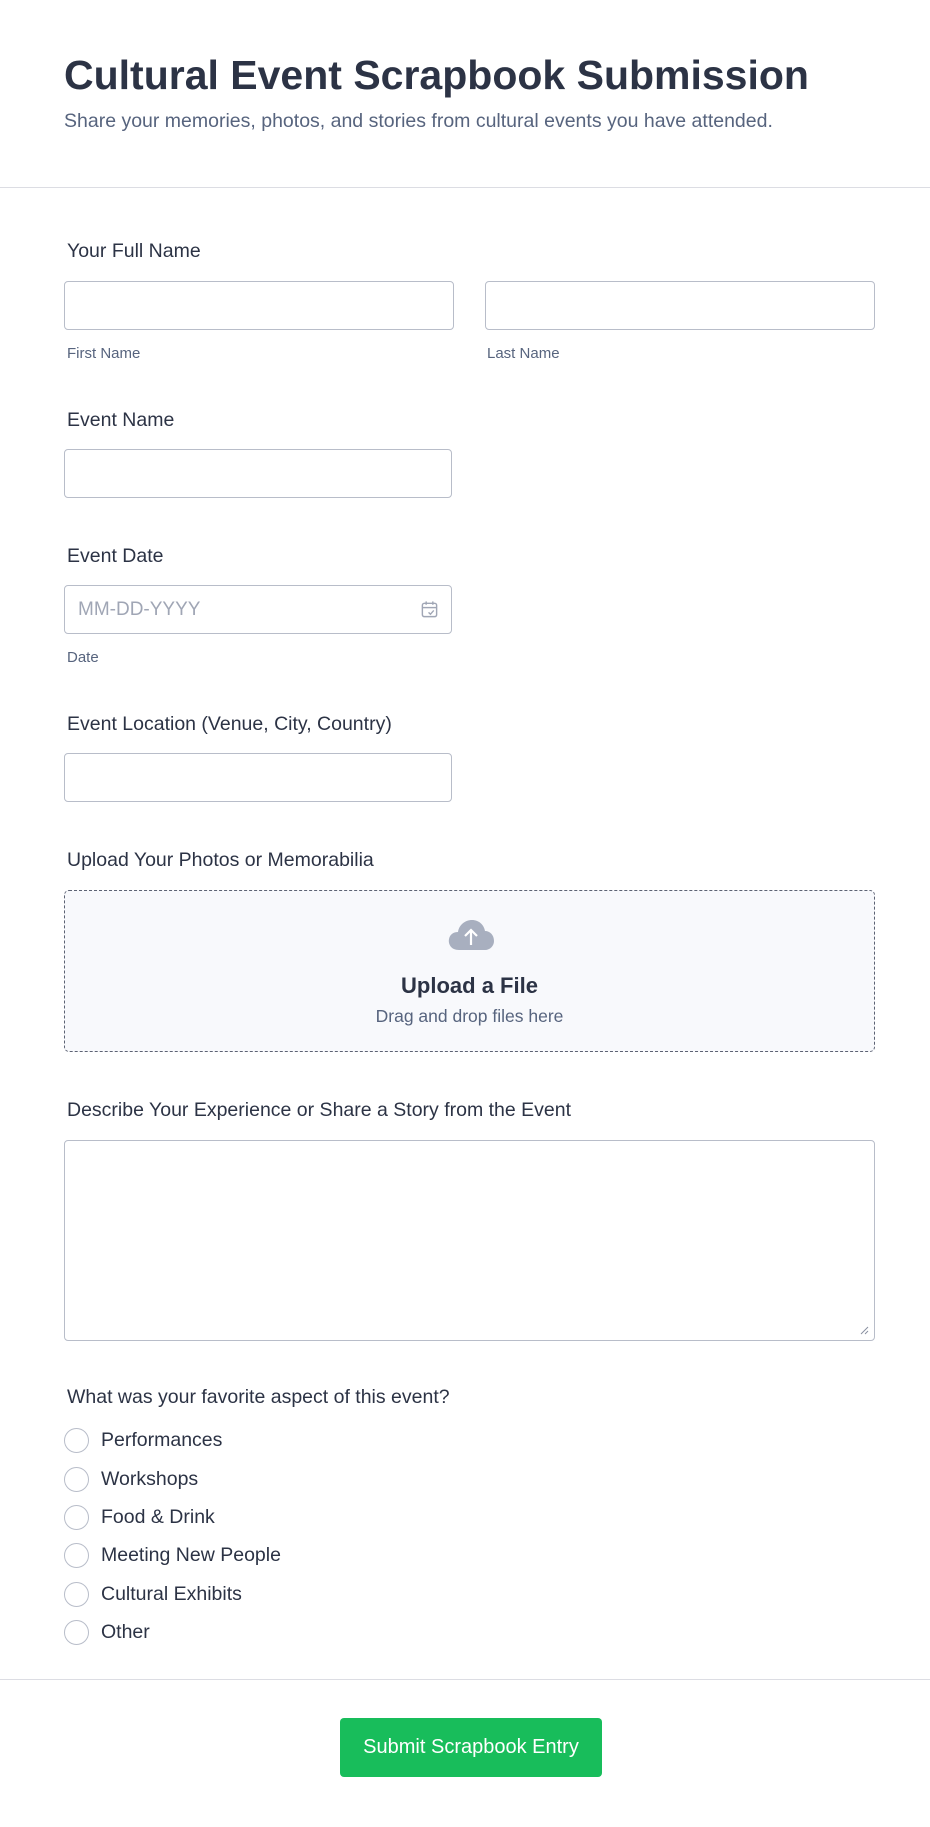 This screenshot has height=1827, width=930. I want to click on first-name-input, so click(259, 305).